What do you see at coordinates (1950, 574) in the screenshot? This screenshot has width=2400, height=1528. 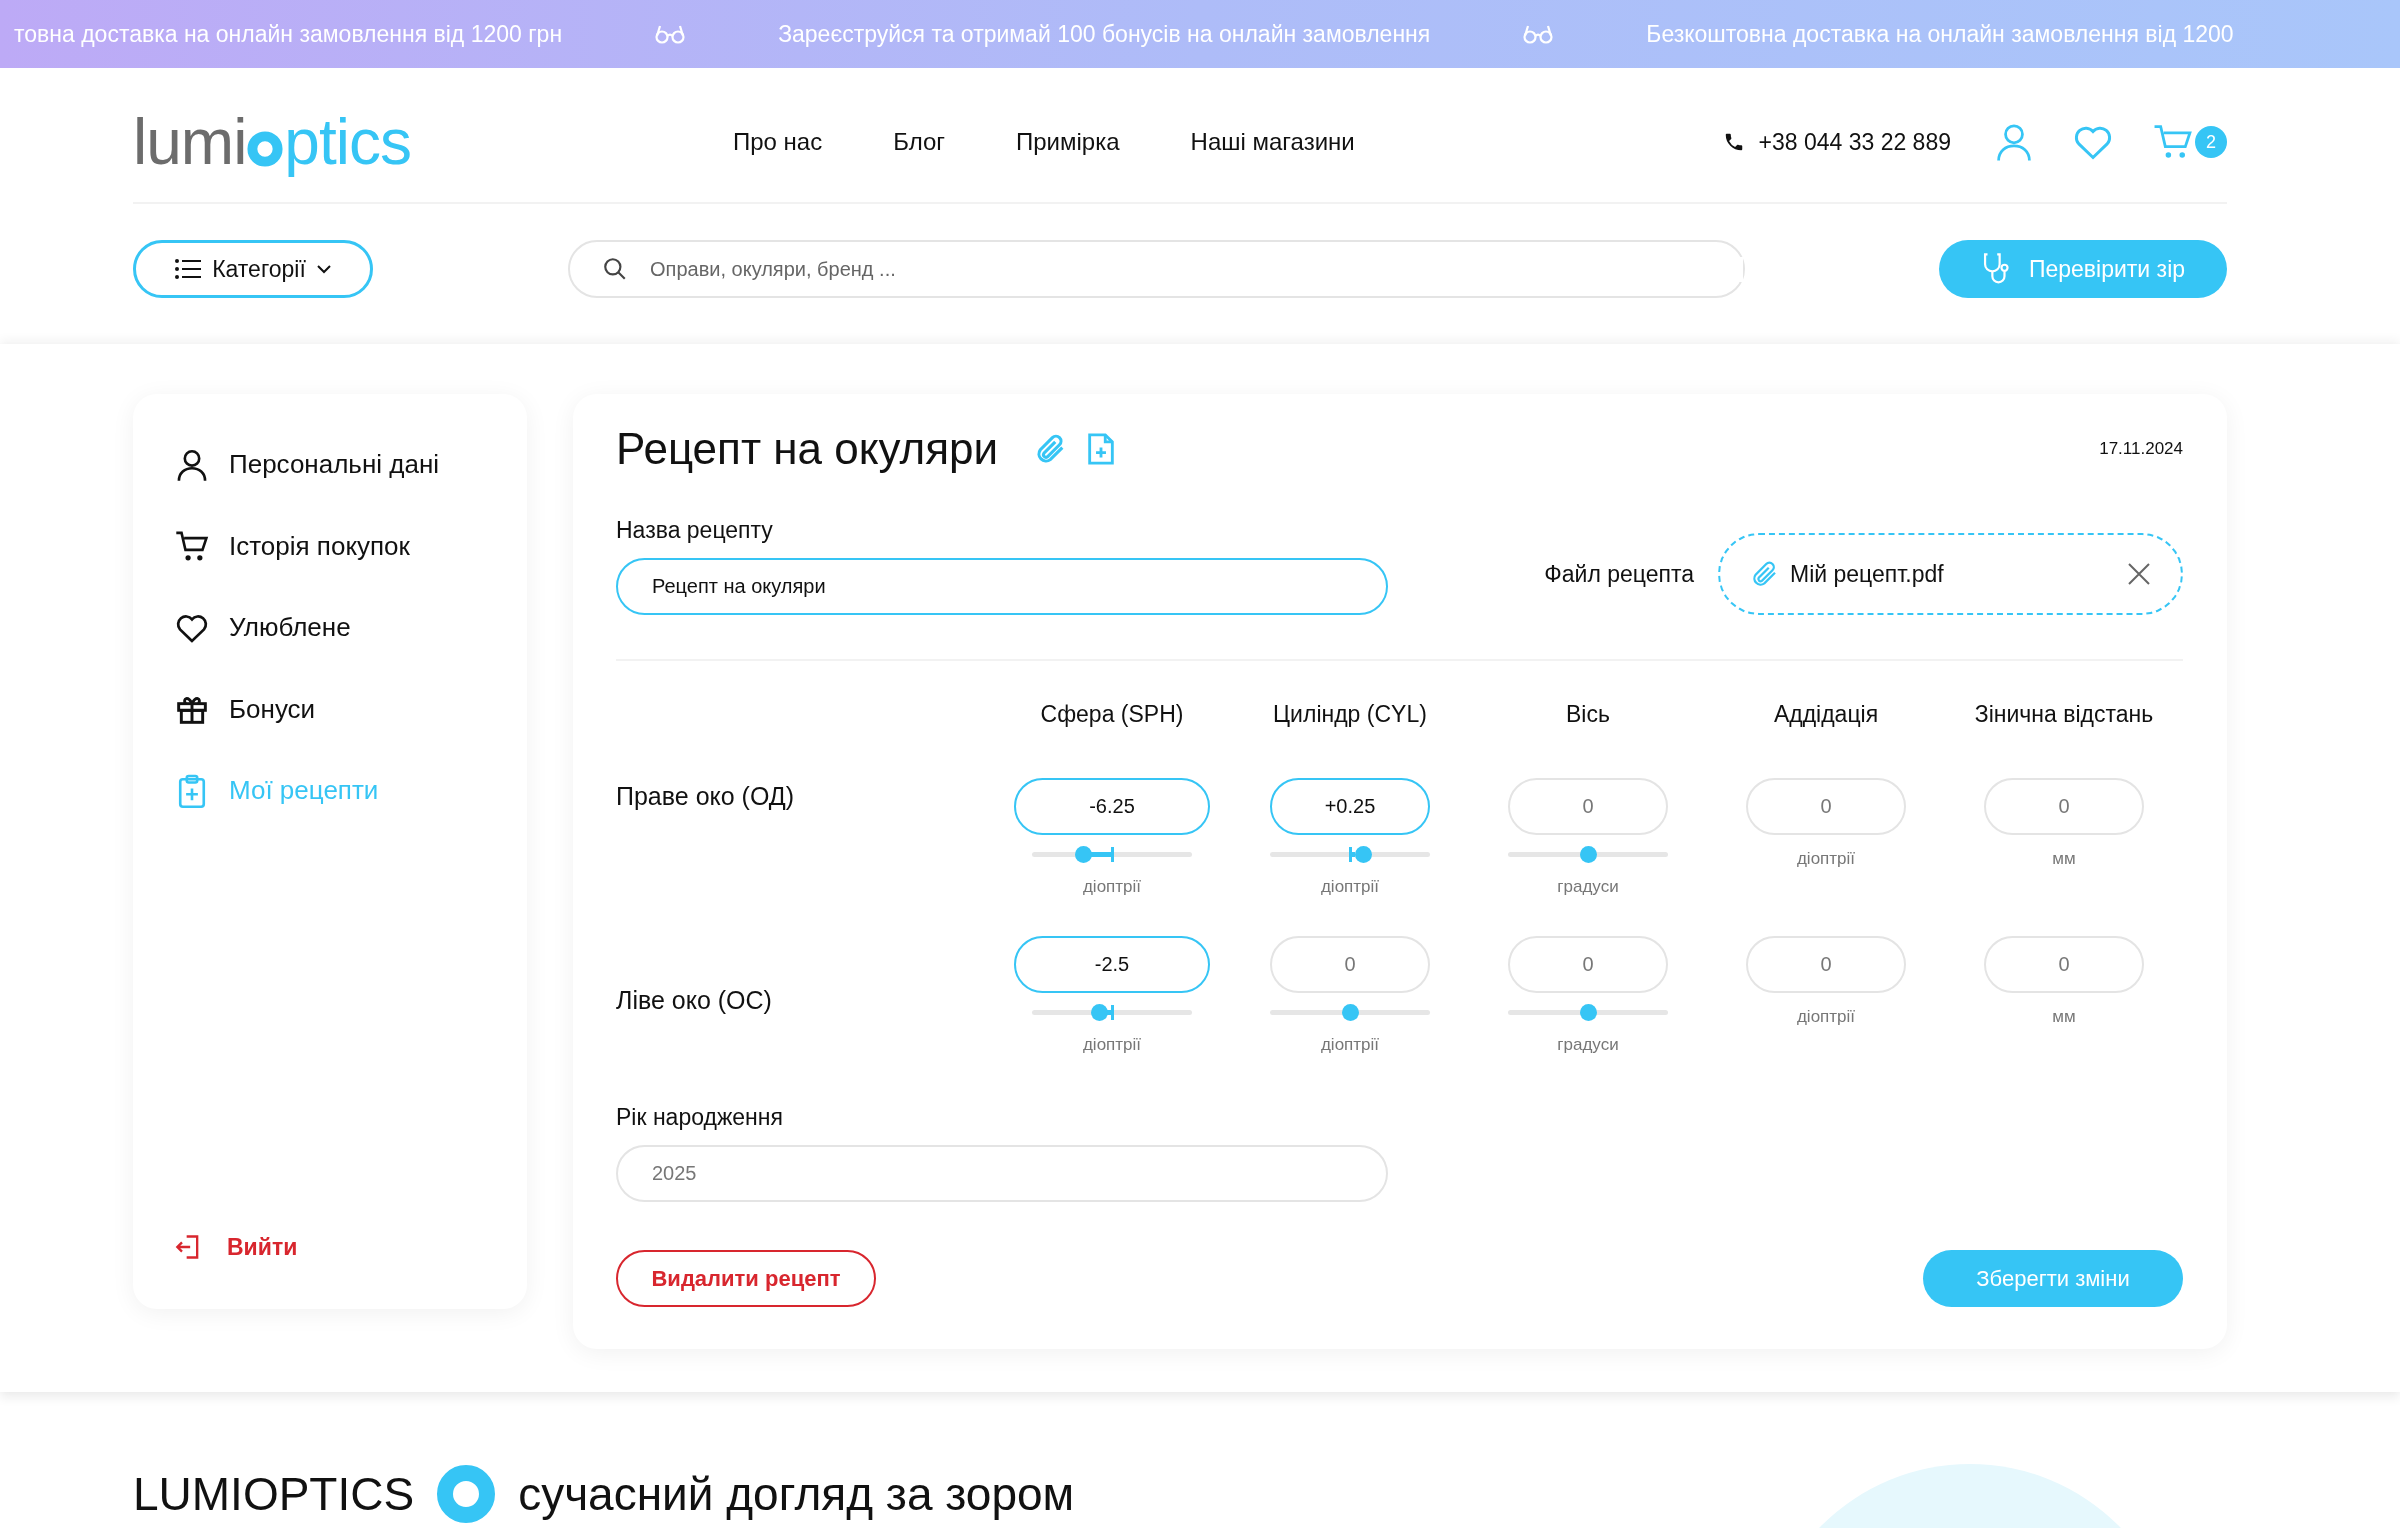 I see `file-attachment: Мій рецепт.pdf` at bounding box center [1950, 574].